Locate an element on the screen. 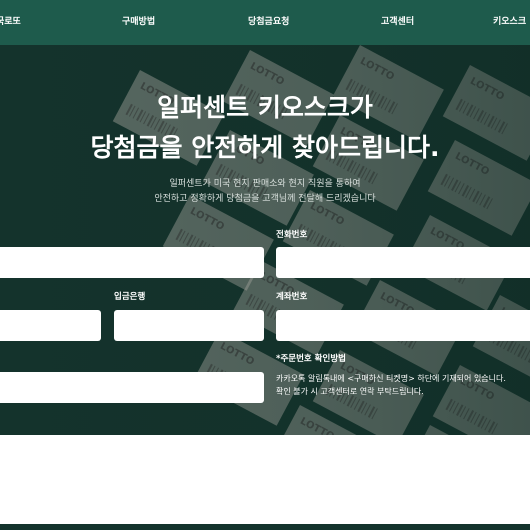 The height and width of the screenshot is (530, 530). bank-holder-field is located at coordinates (50, 325).